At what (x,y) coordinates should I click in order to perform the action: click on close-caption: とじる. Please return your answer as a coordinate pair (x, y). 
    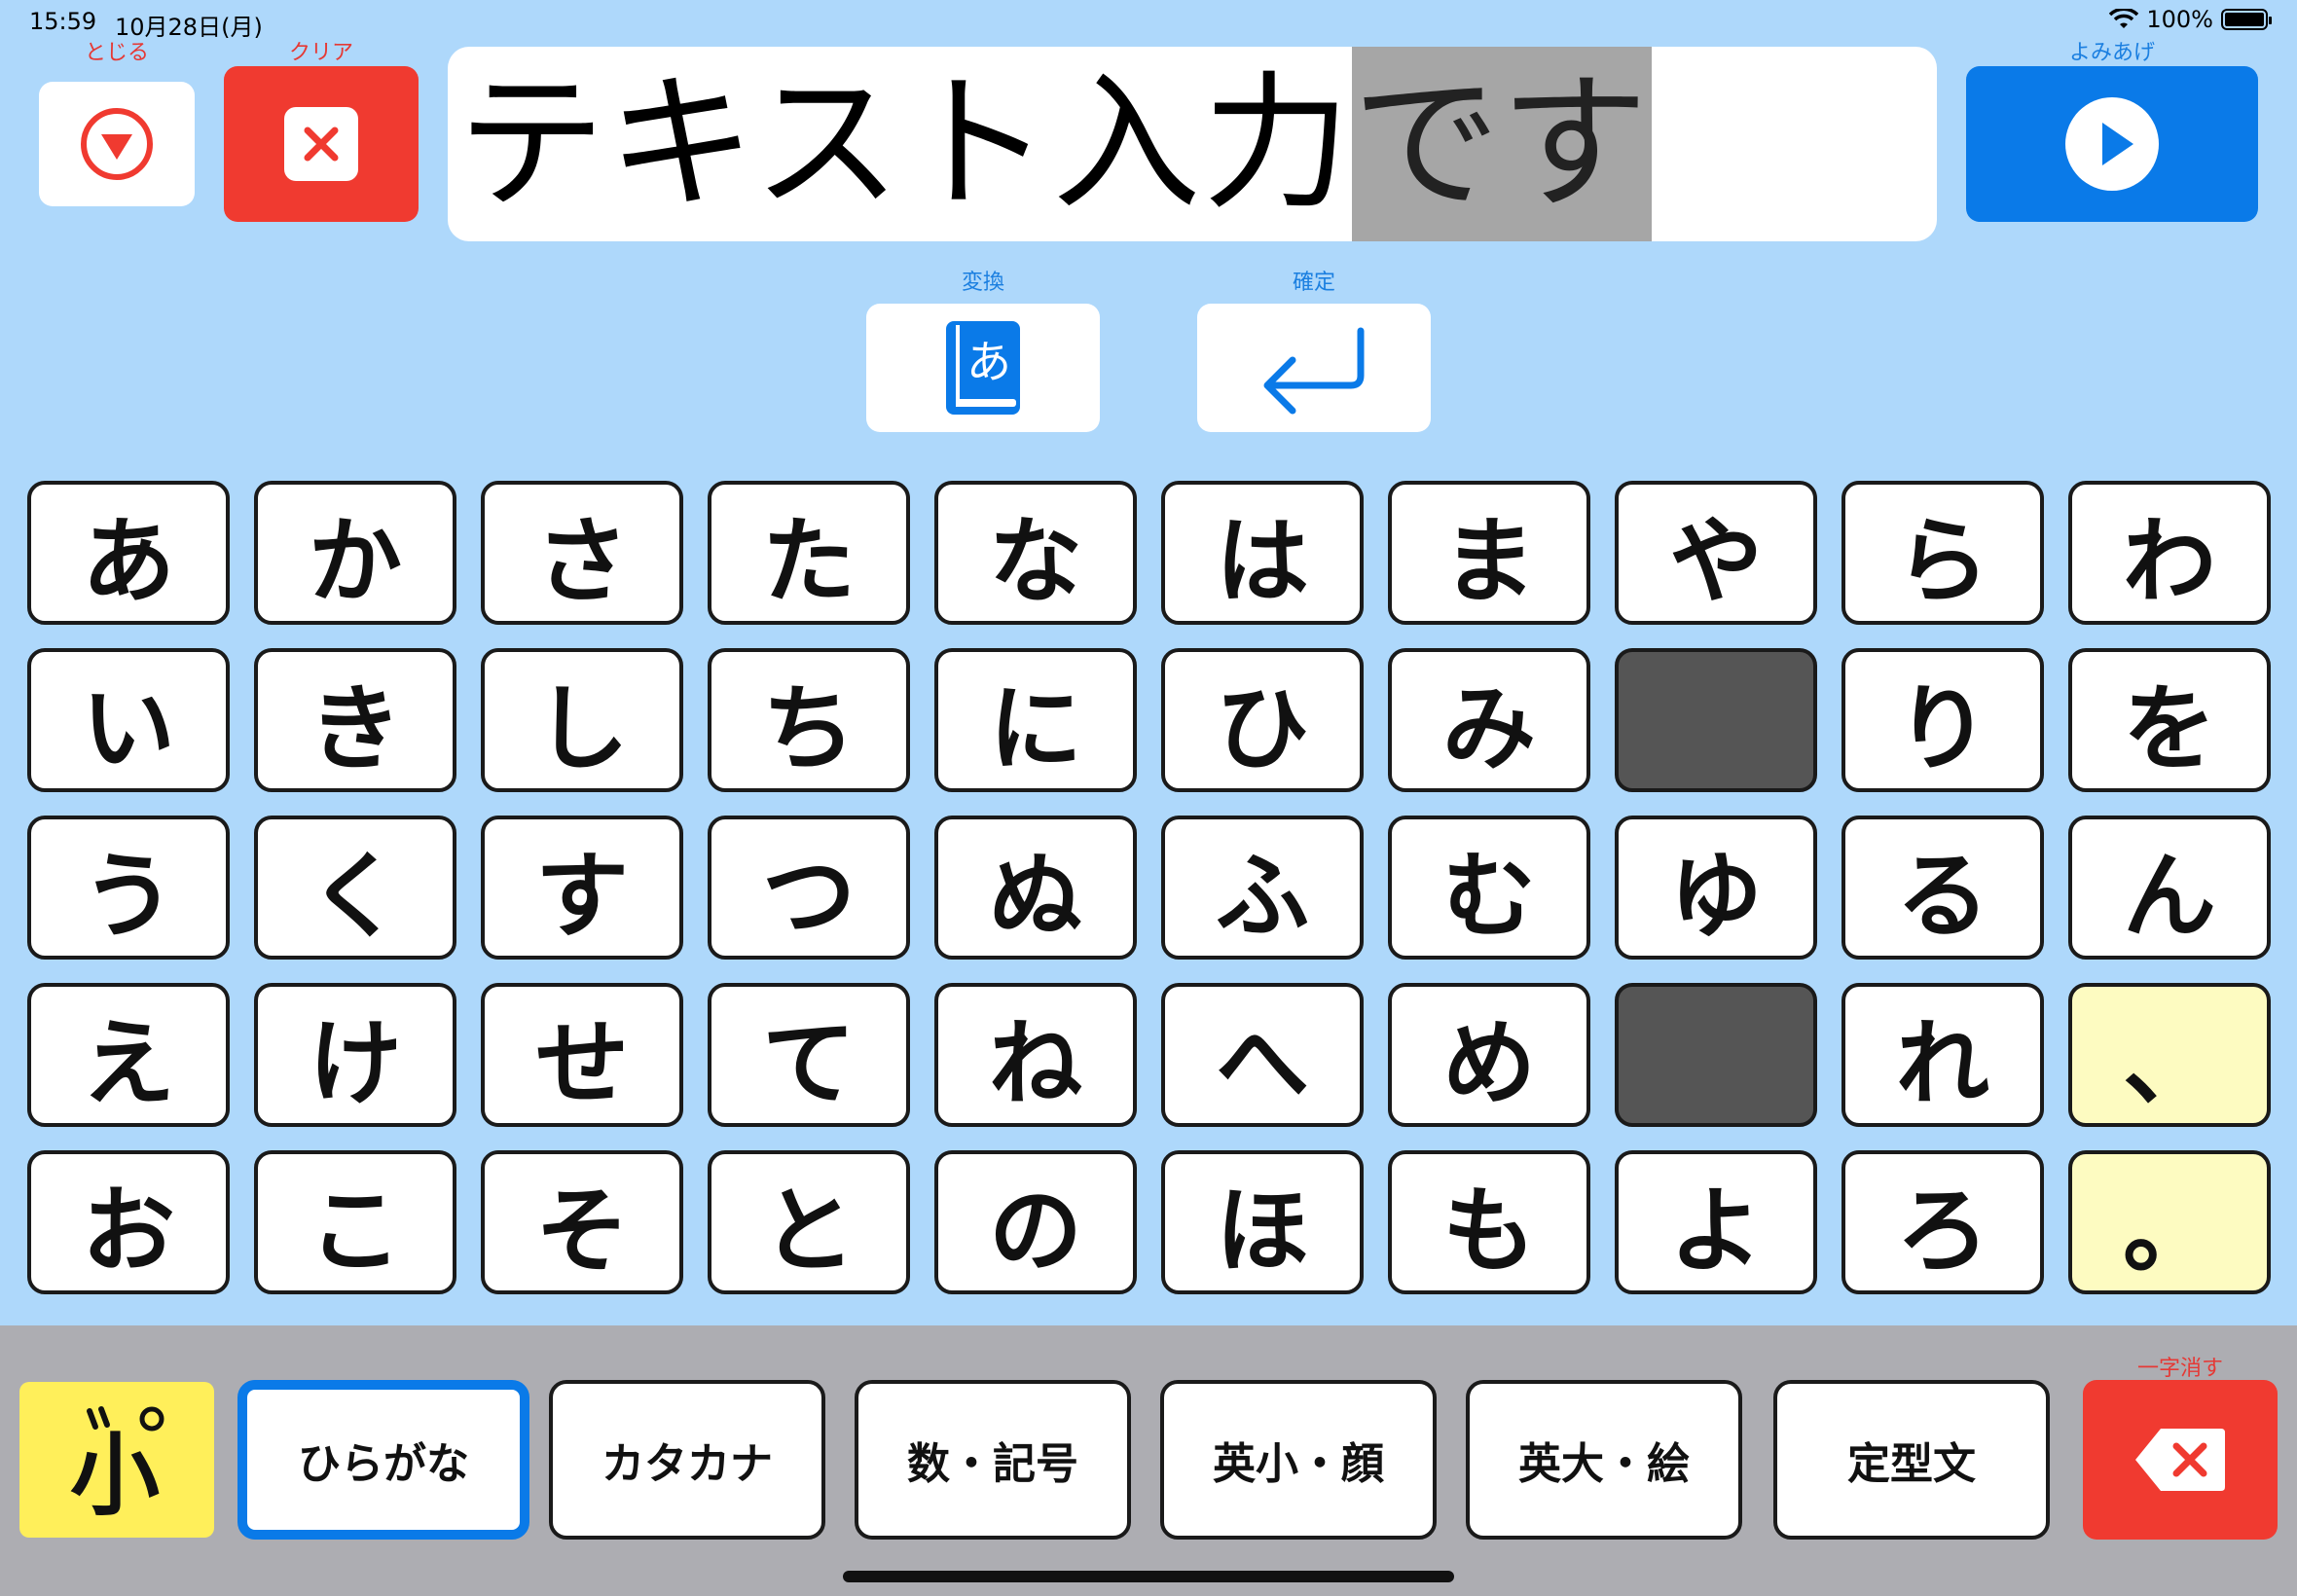
    Looking at the image, I should click on (116, 53).